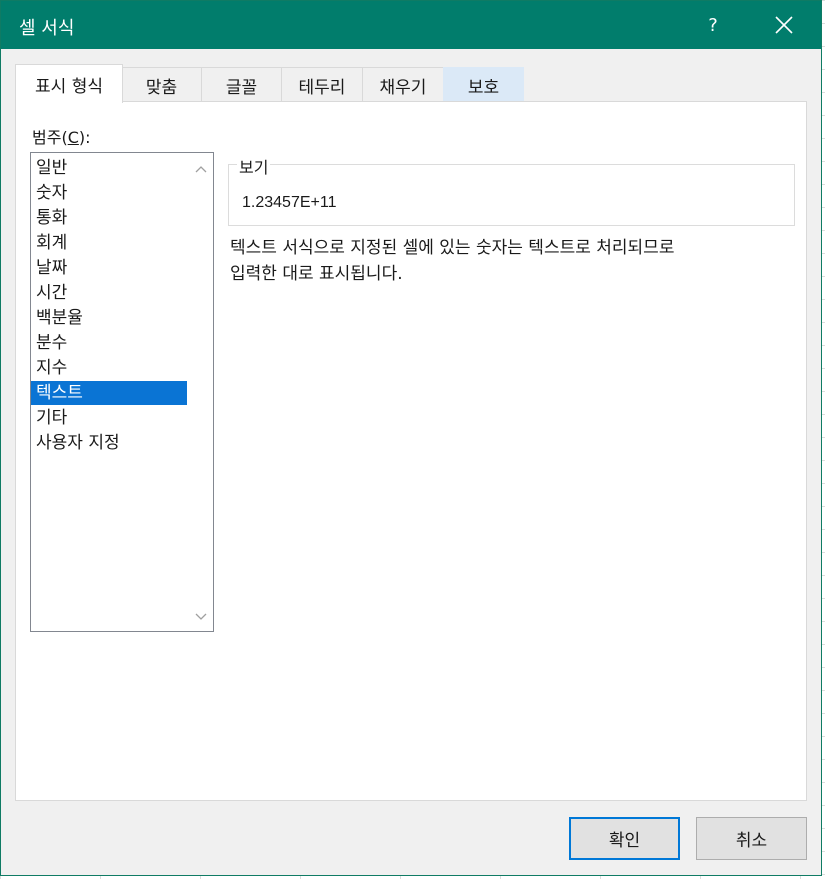  I want to click on scroll-down-button, so click(201, 617).